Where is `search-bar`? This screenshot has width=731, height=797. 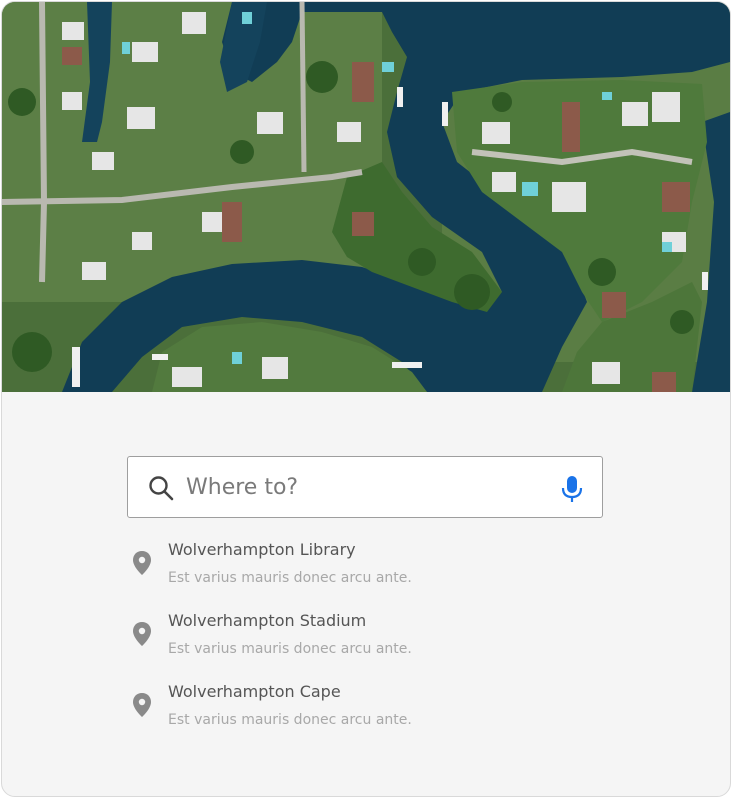 search-bar is located at coordinates (365, 487).